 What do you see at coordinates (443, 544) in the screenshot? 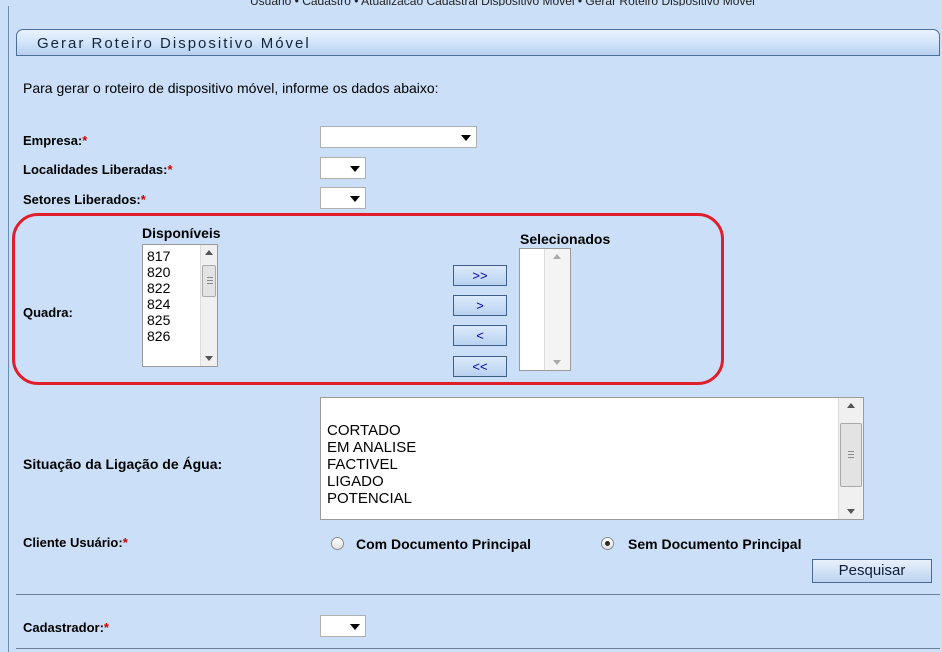
I see `com-documento-label: Com Documento Principal` at bounding box center [443, 544].